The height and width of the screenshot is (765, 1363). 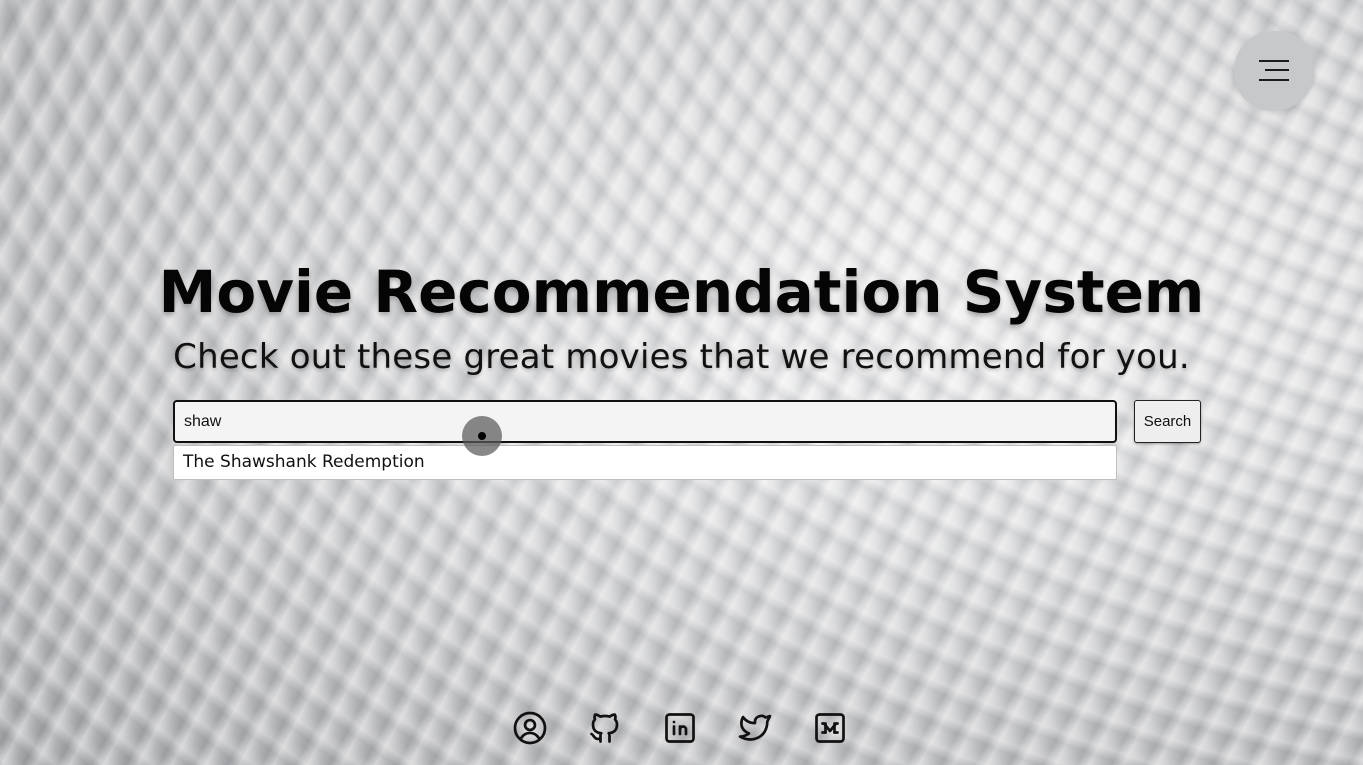 What do you see at coordinates (1167, 421) in the screenshot?
I see `search-button: Search` at bounding box center [1167, 421].